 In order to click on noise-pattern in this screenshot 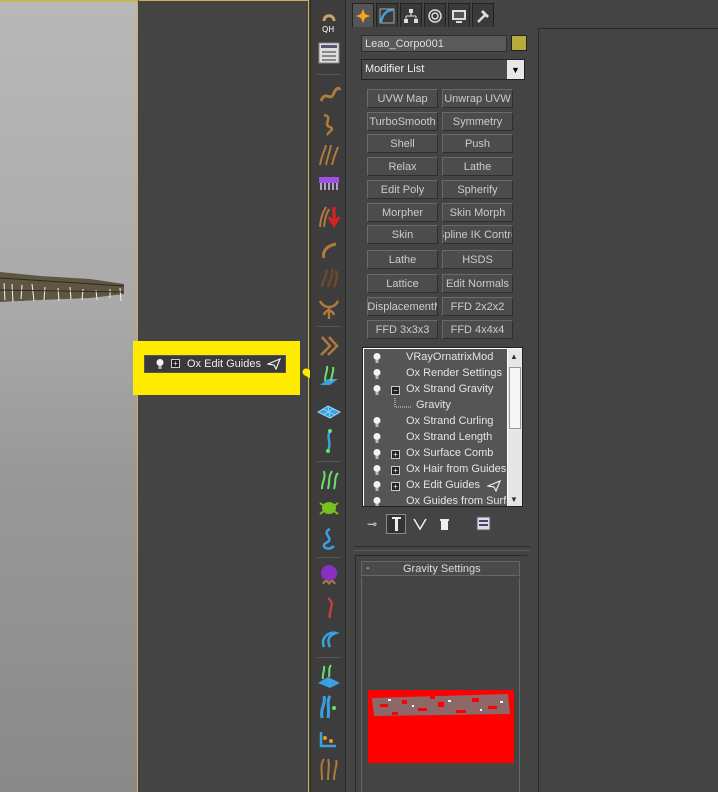, I will do `click(441, 705)`.